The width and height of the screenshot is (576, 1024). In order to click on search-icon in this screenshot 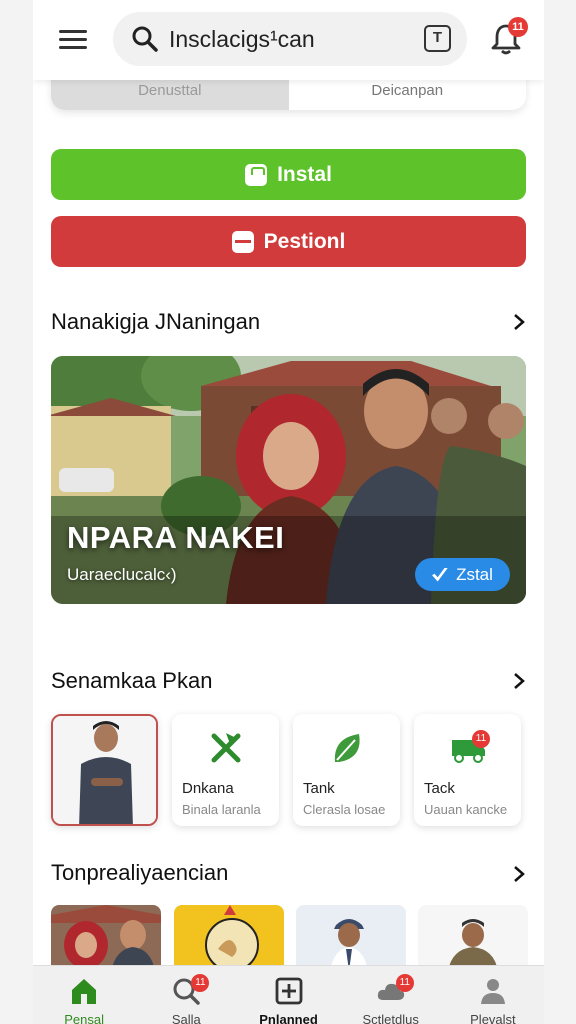, I will do `click(145, 39)`.